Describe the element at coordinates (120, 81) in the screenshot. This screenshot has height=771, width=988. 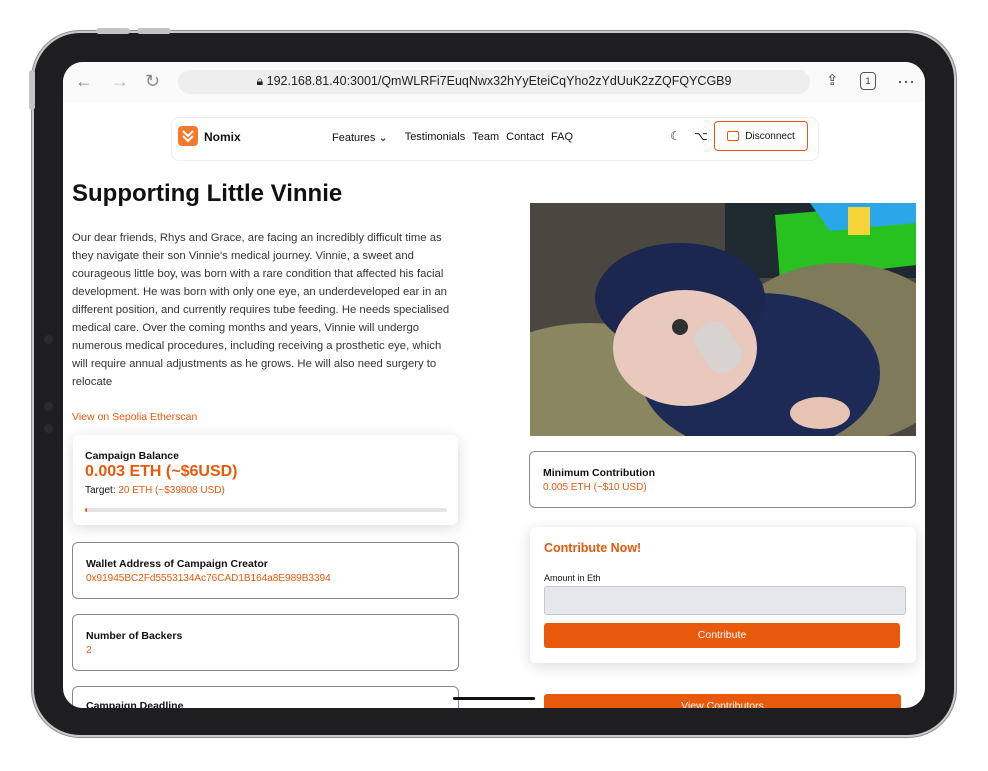
I see `forward-icon: →` at that location.